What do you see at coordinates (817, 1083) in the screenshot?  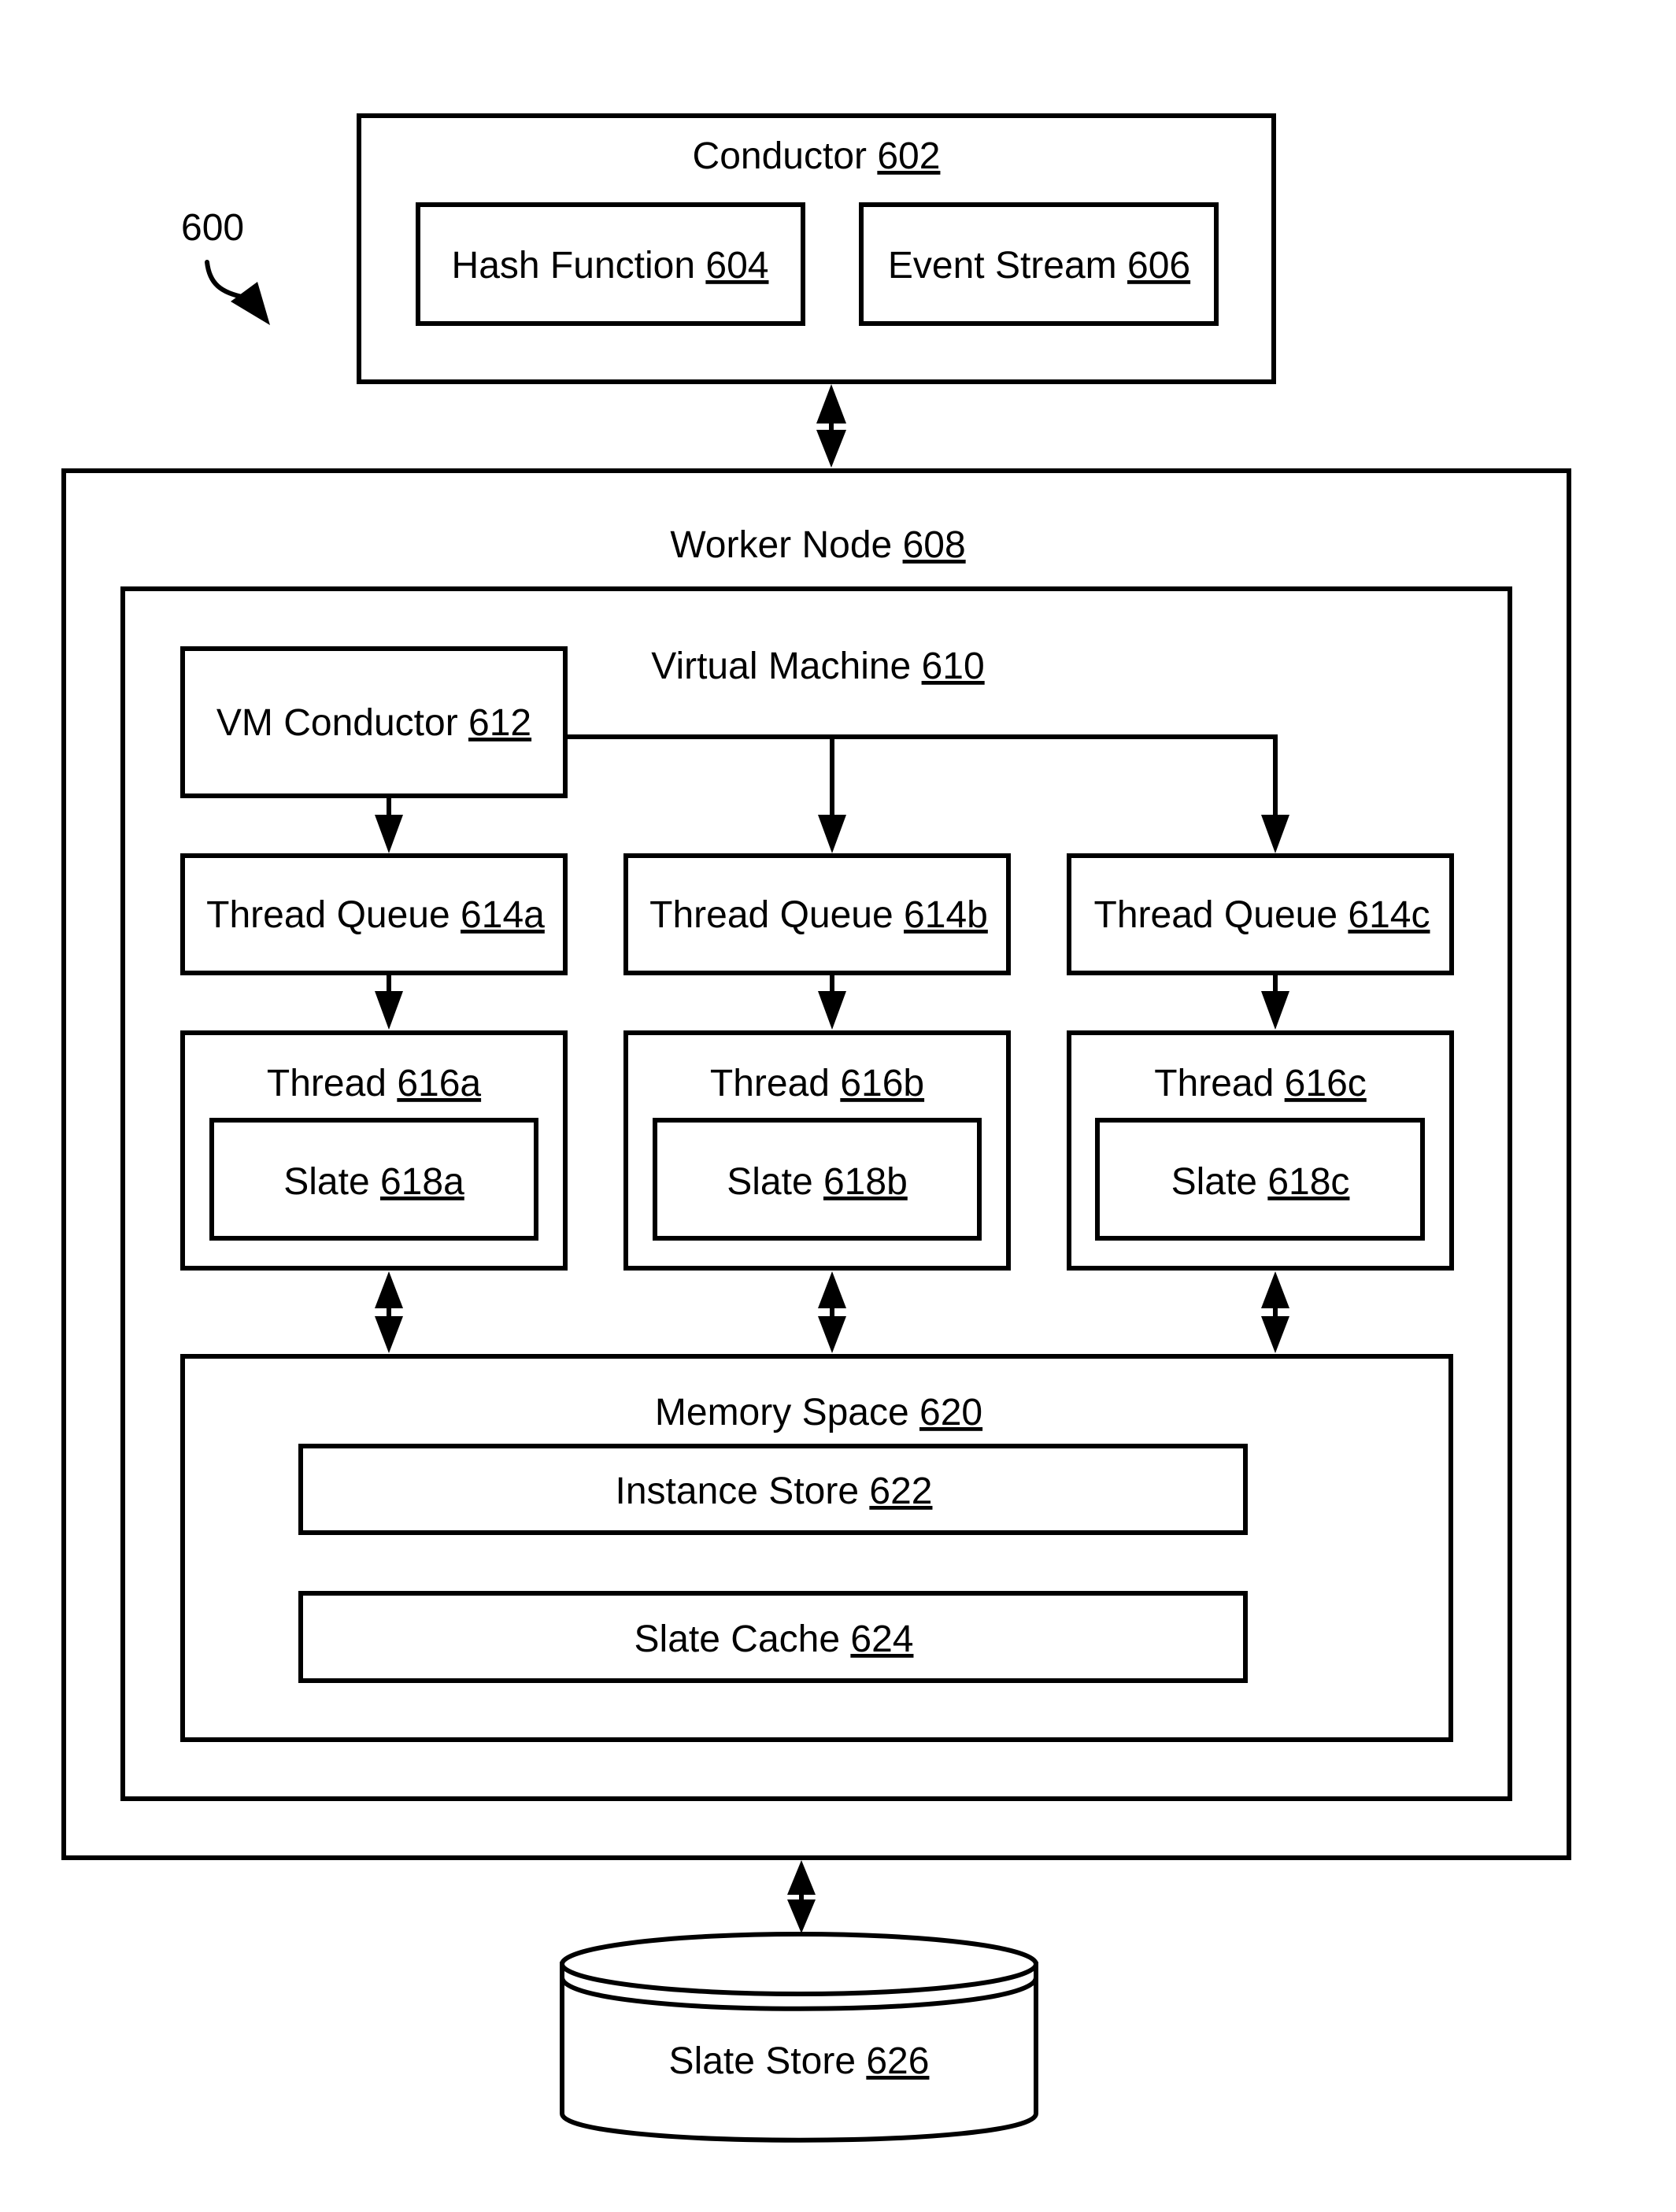 I see `thread-b-label: Thread 616b` at bounding box center [817, 1083].